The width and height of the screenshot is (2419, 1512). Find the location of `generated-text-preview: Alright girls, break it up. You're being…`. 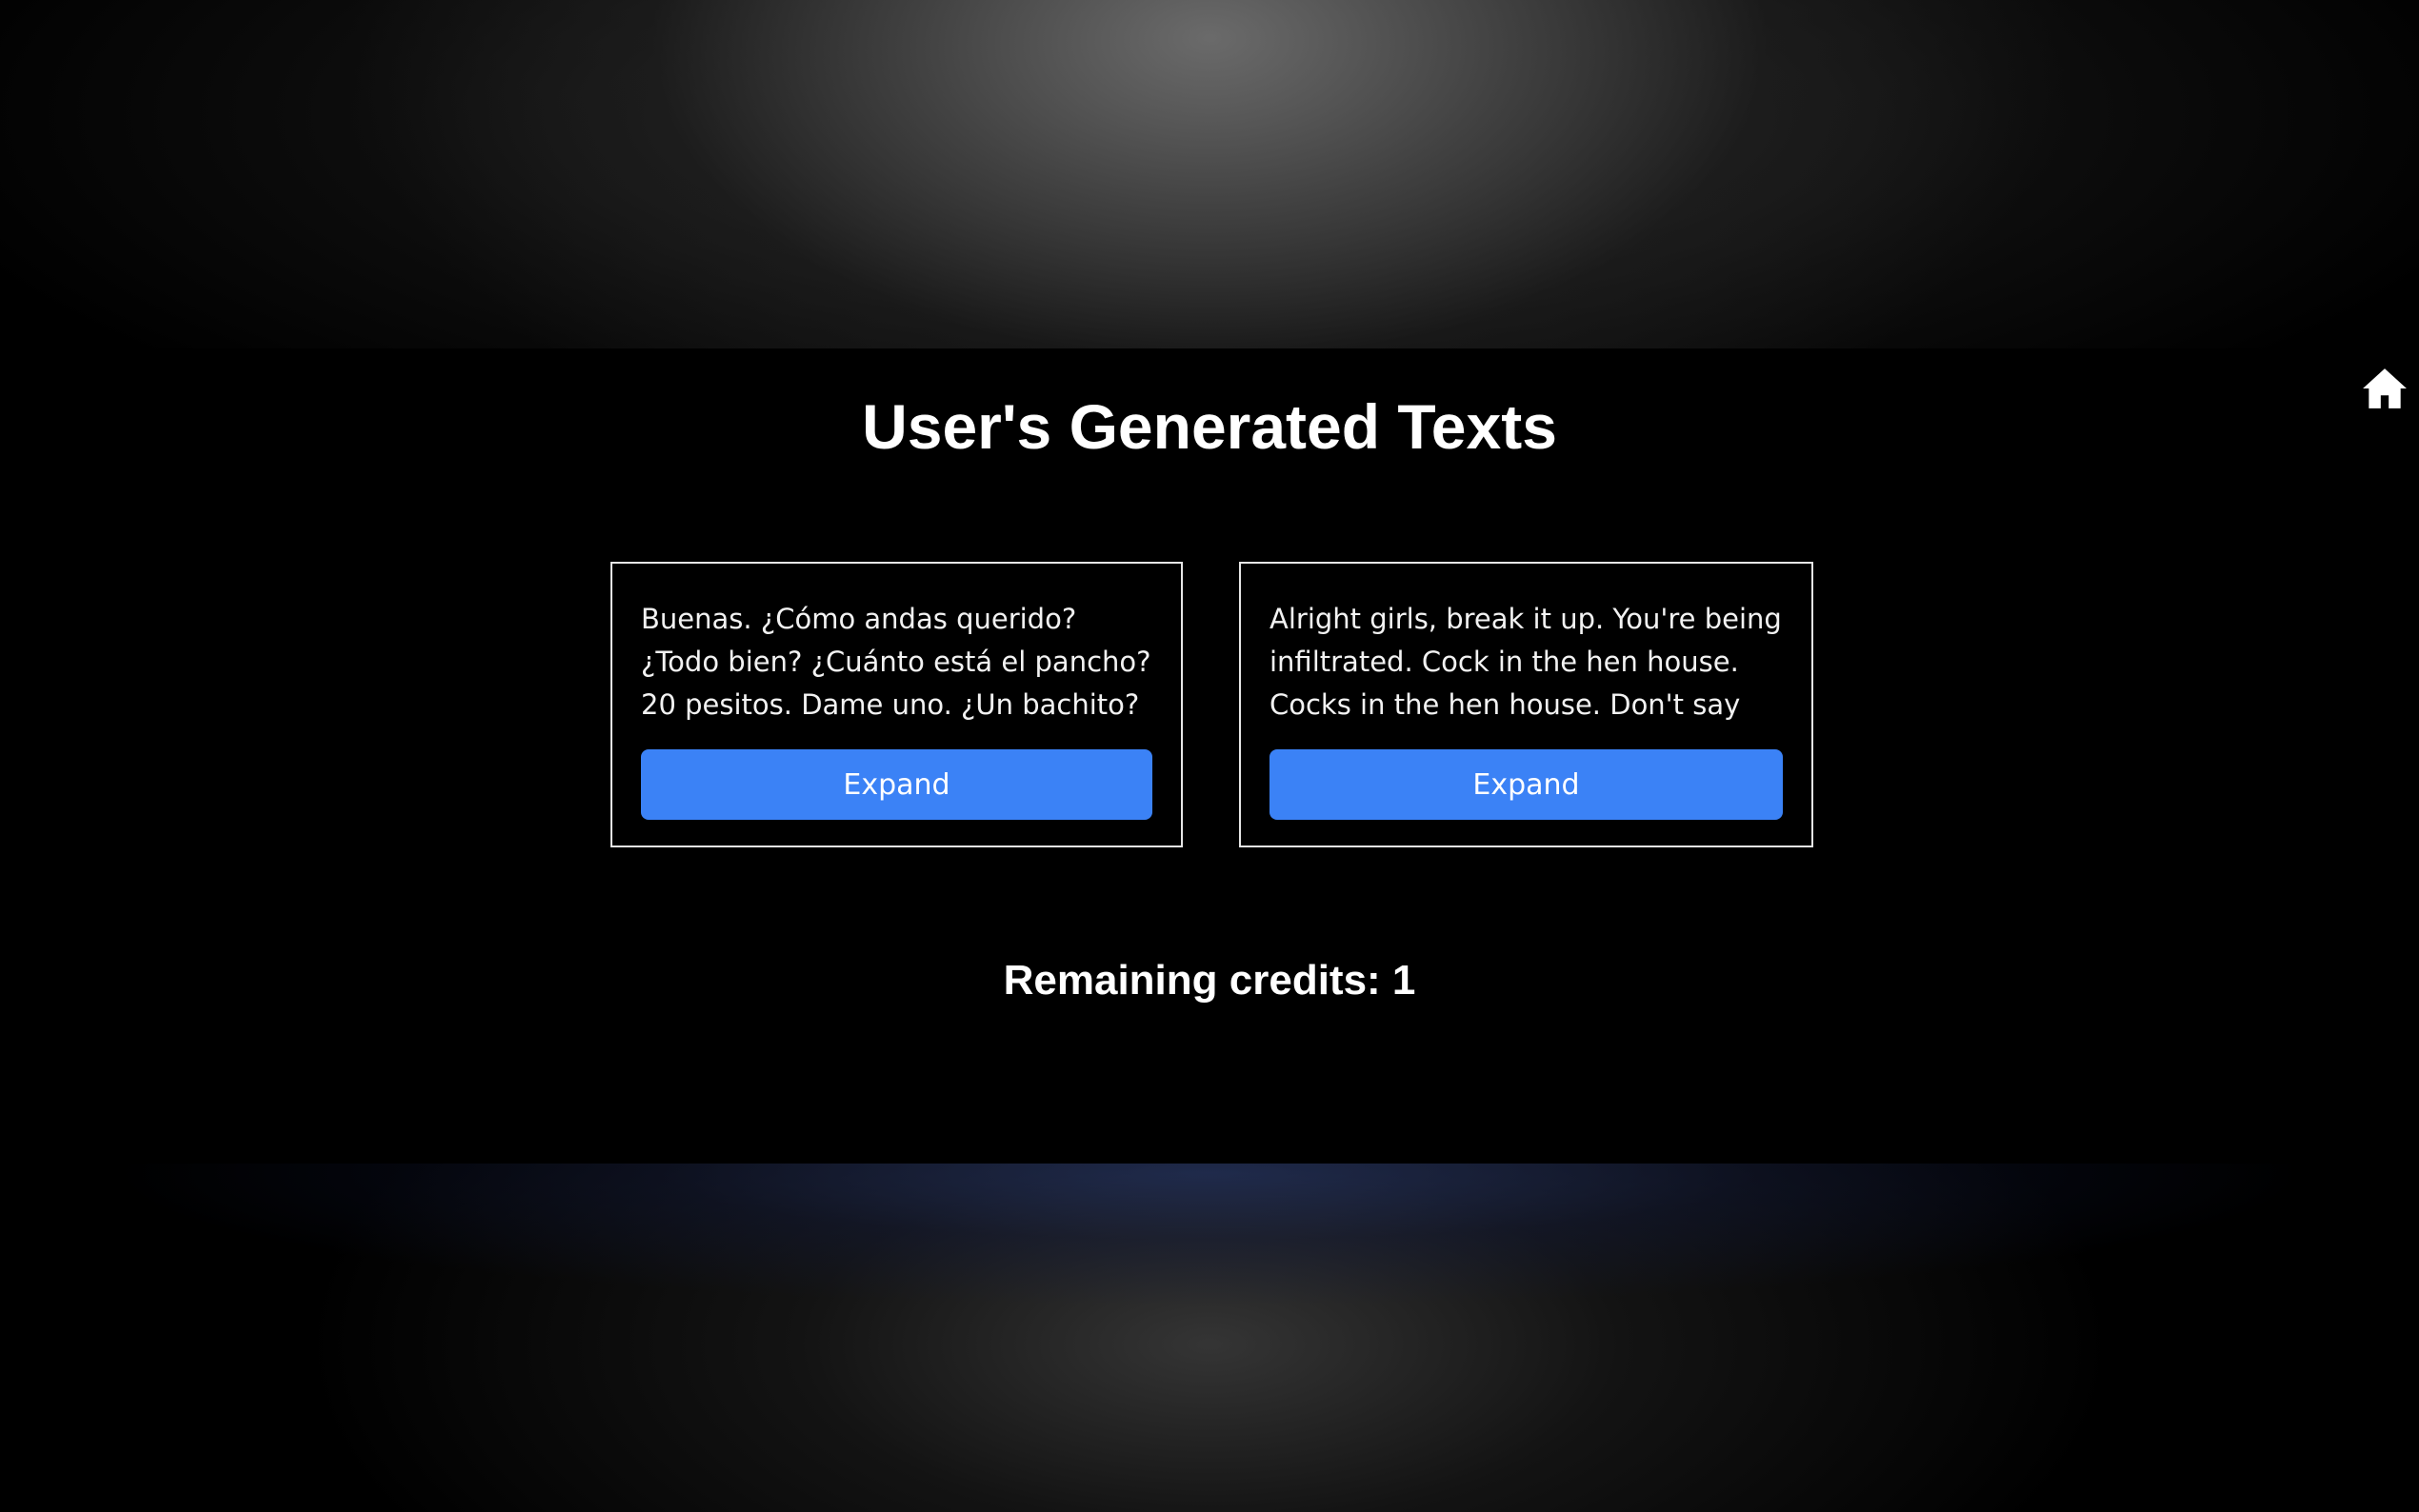

generated-text-preview: Alright girls, break it up. You're being… is located at coordinates (1525, 662).